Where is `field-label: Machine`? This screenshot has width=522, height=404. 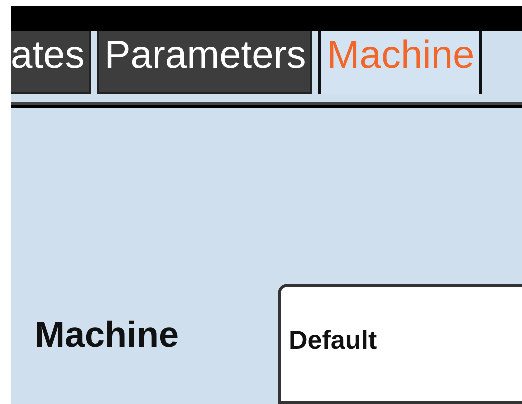 field-label: Machine is located at coordinates (107, 335).